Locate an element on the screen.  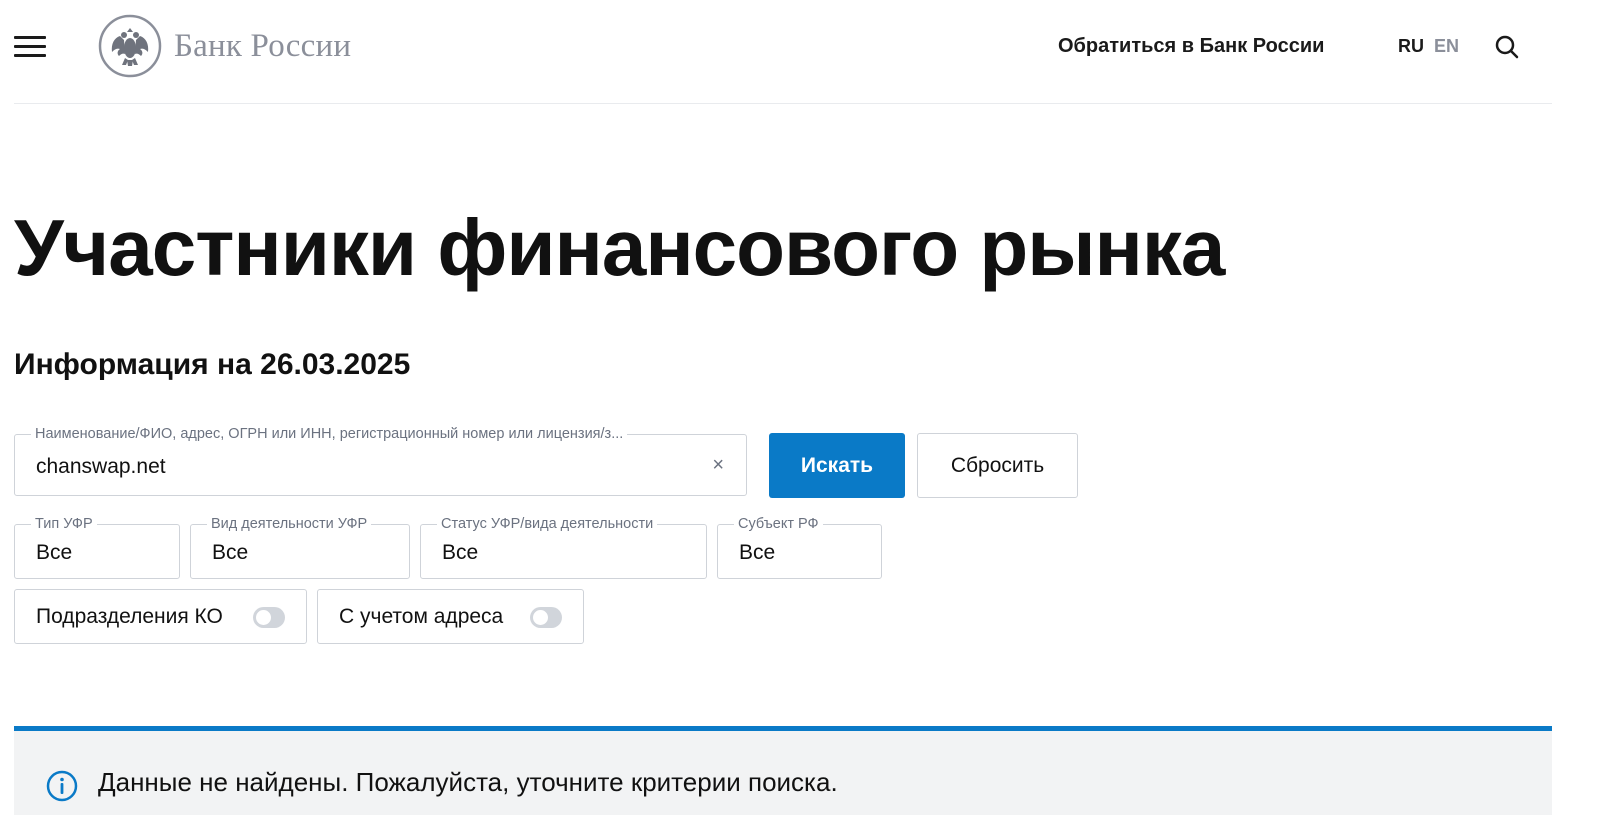
branches-toggle-label: Подразделения КО is located at coordinates (129, 616).